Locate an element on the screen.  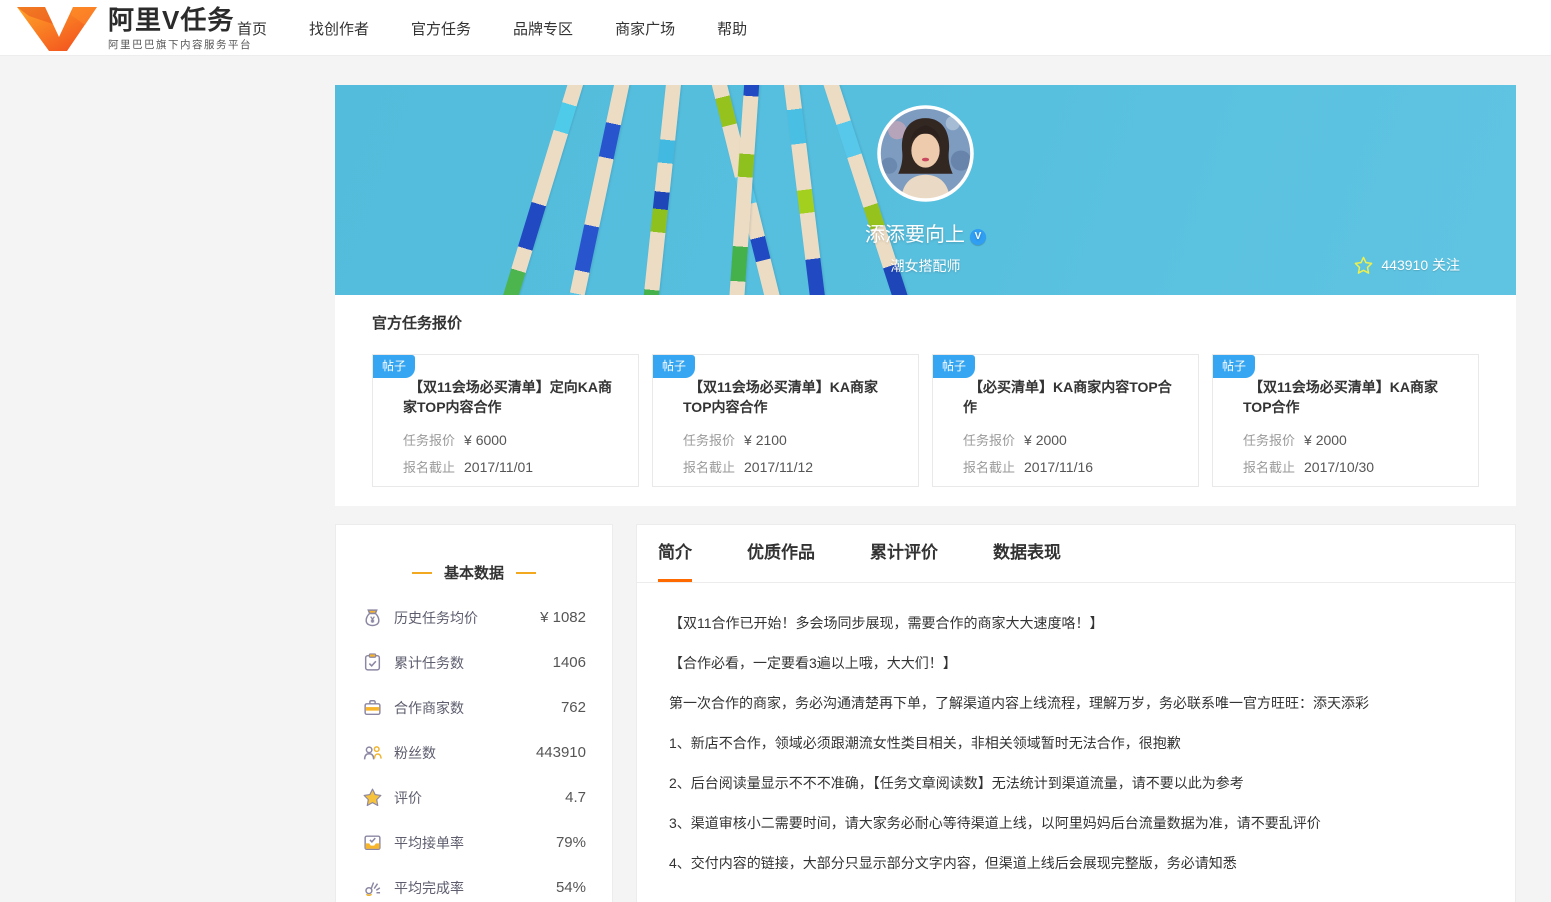
nav-item-brand-zone: 品牌专区 is located at coordinates (543, 28).